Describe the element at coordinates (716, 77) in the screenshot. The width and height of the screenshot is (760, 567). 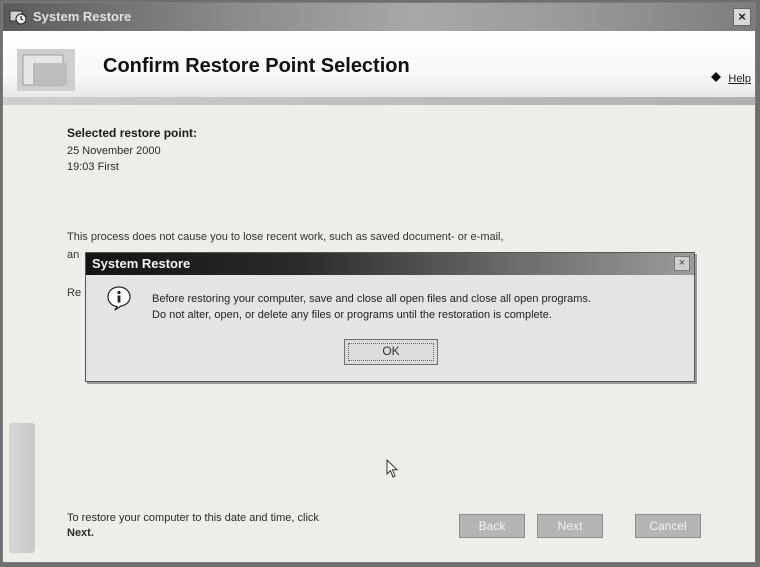
I see `help-icon` at that location.